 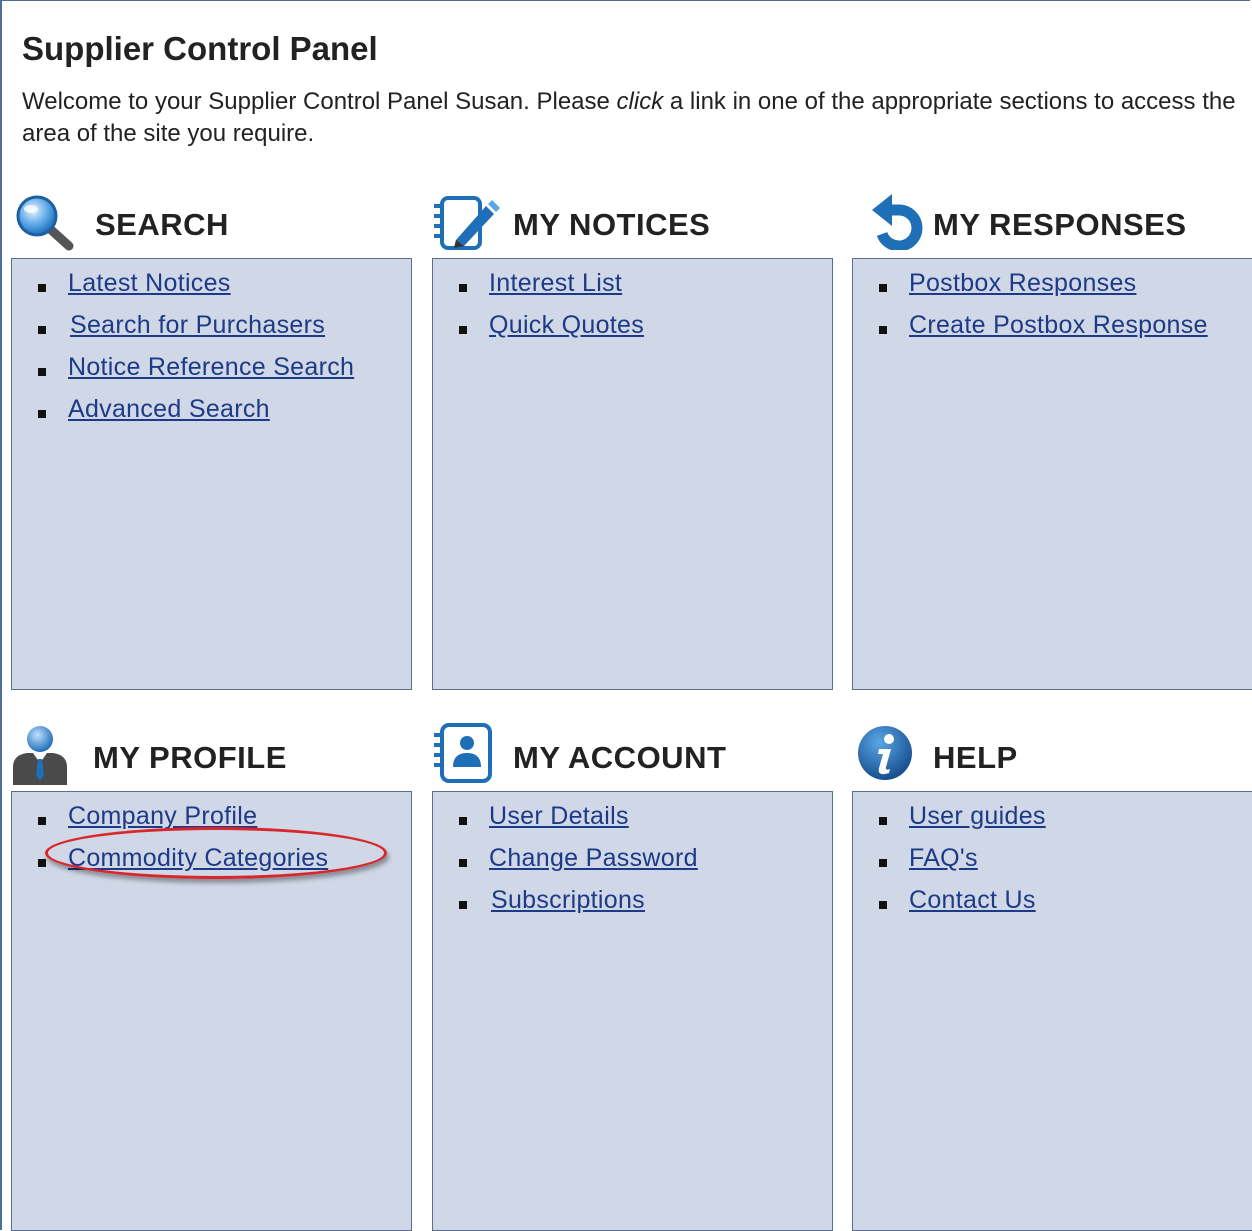 What do you see at coordinates (190, 757) in the screenshot?
I see `section-title: MY PROFILE` at bounding box center [190, 757].